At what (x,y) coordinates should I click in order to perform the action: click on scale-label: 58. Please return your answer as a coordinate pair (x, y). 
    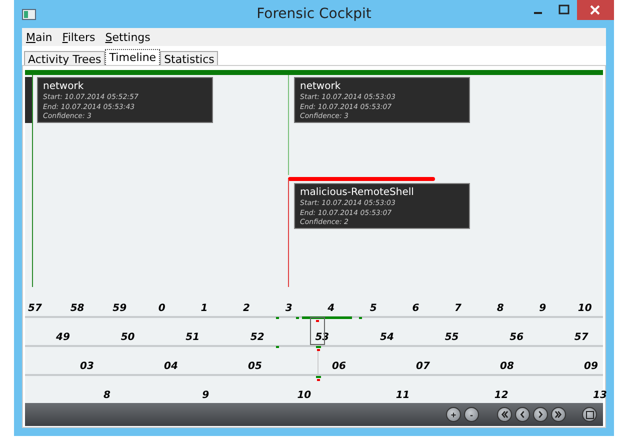
    Looking at the image, I should click on (77, 308).